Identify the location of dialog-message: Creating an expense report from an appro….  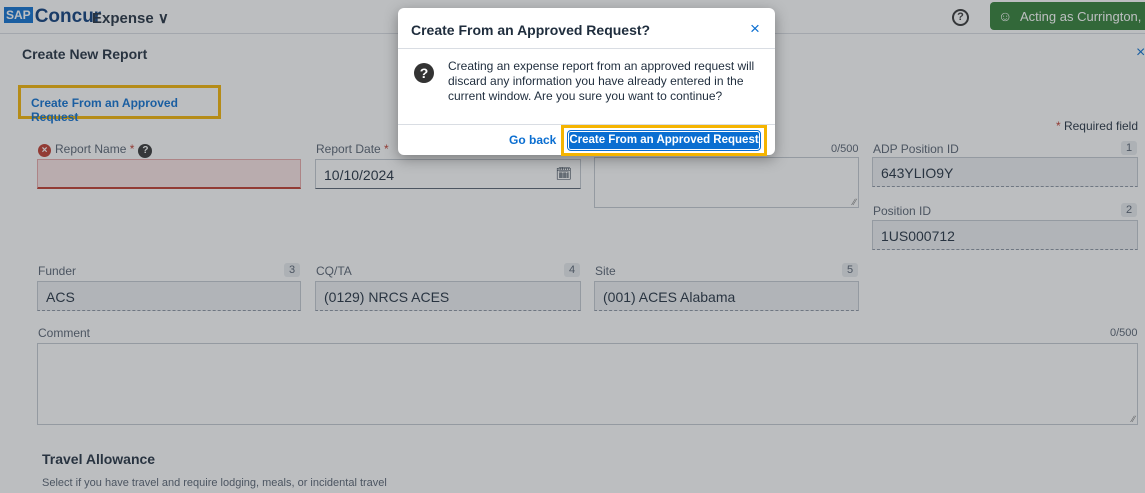
(601, 81).